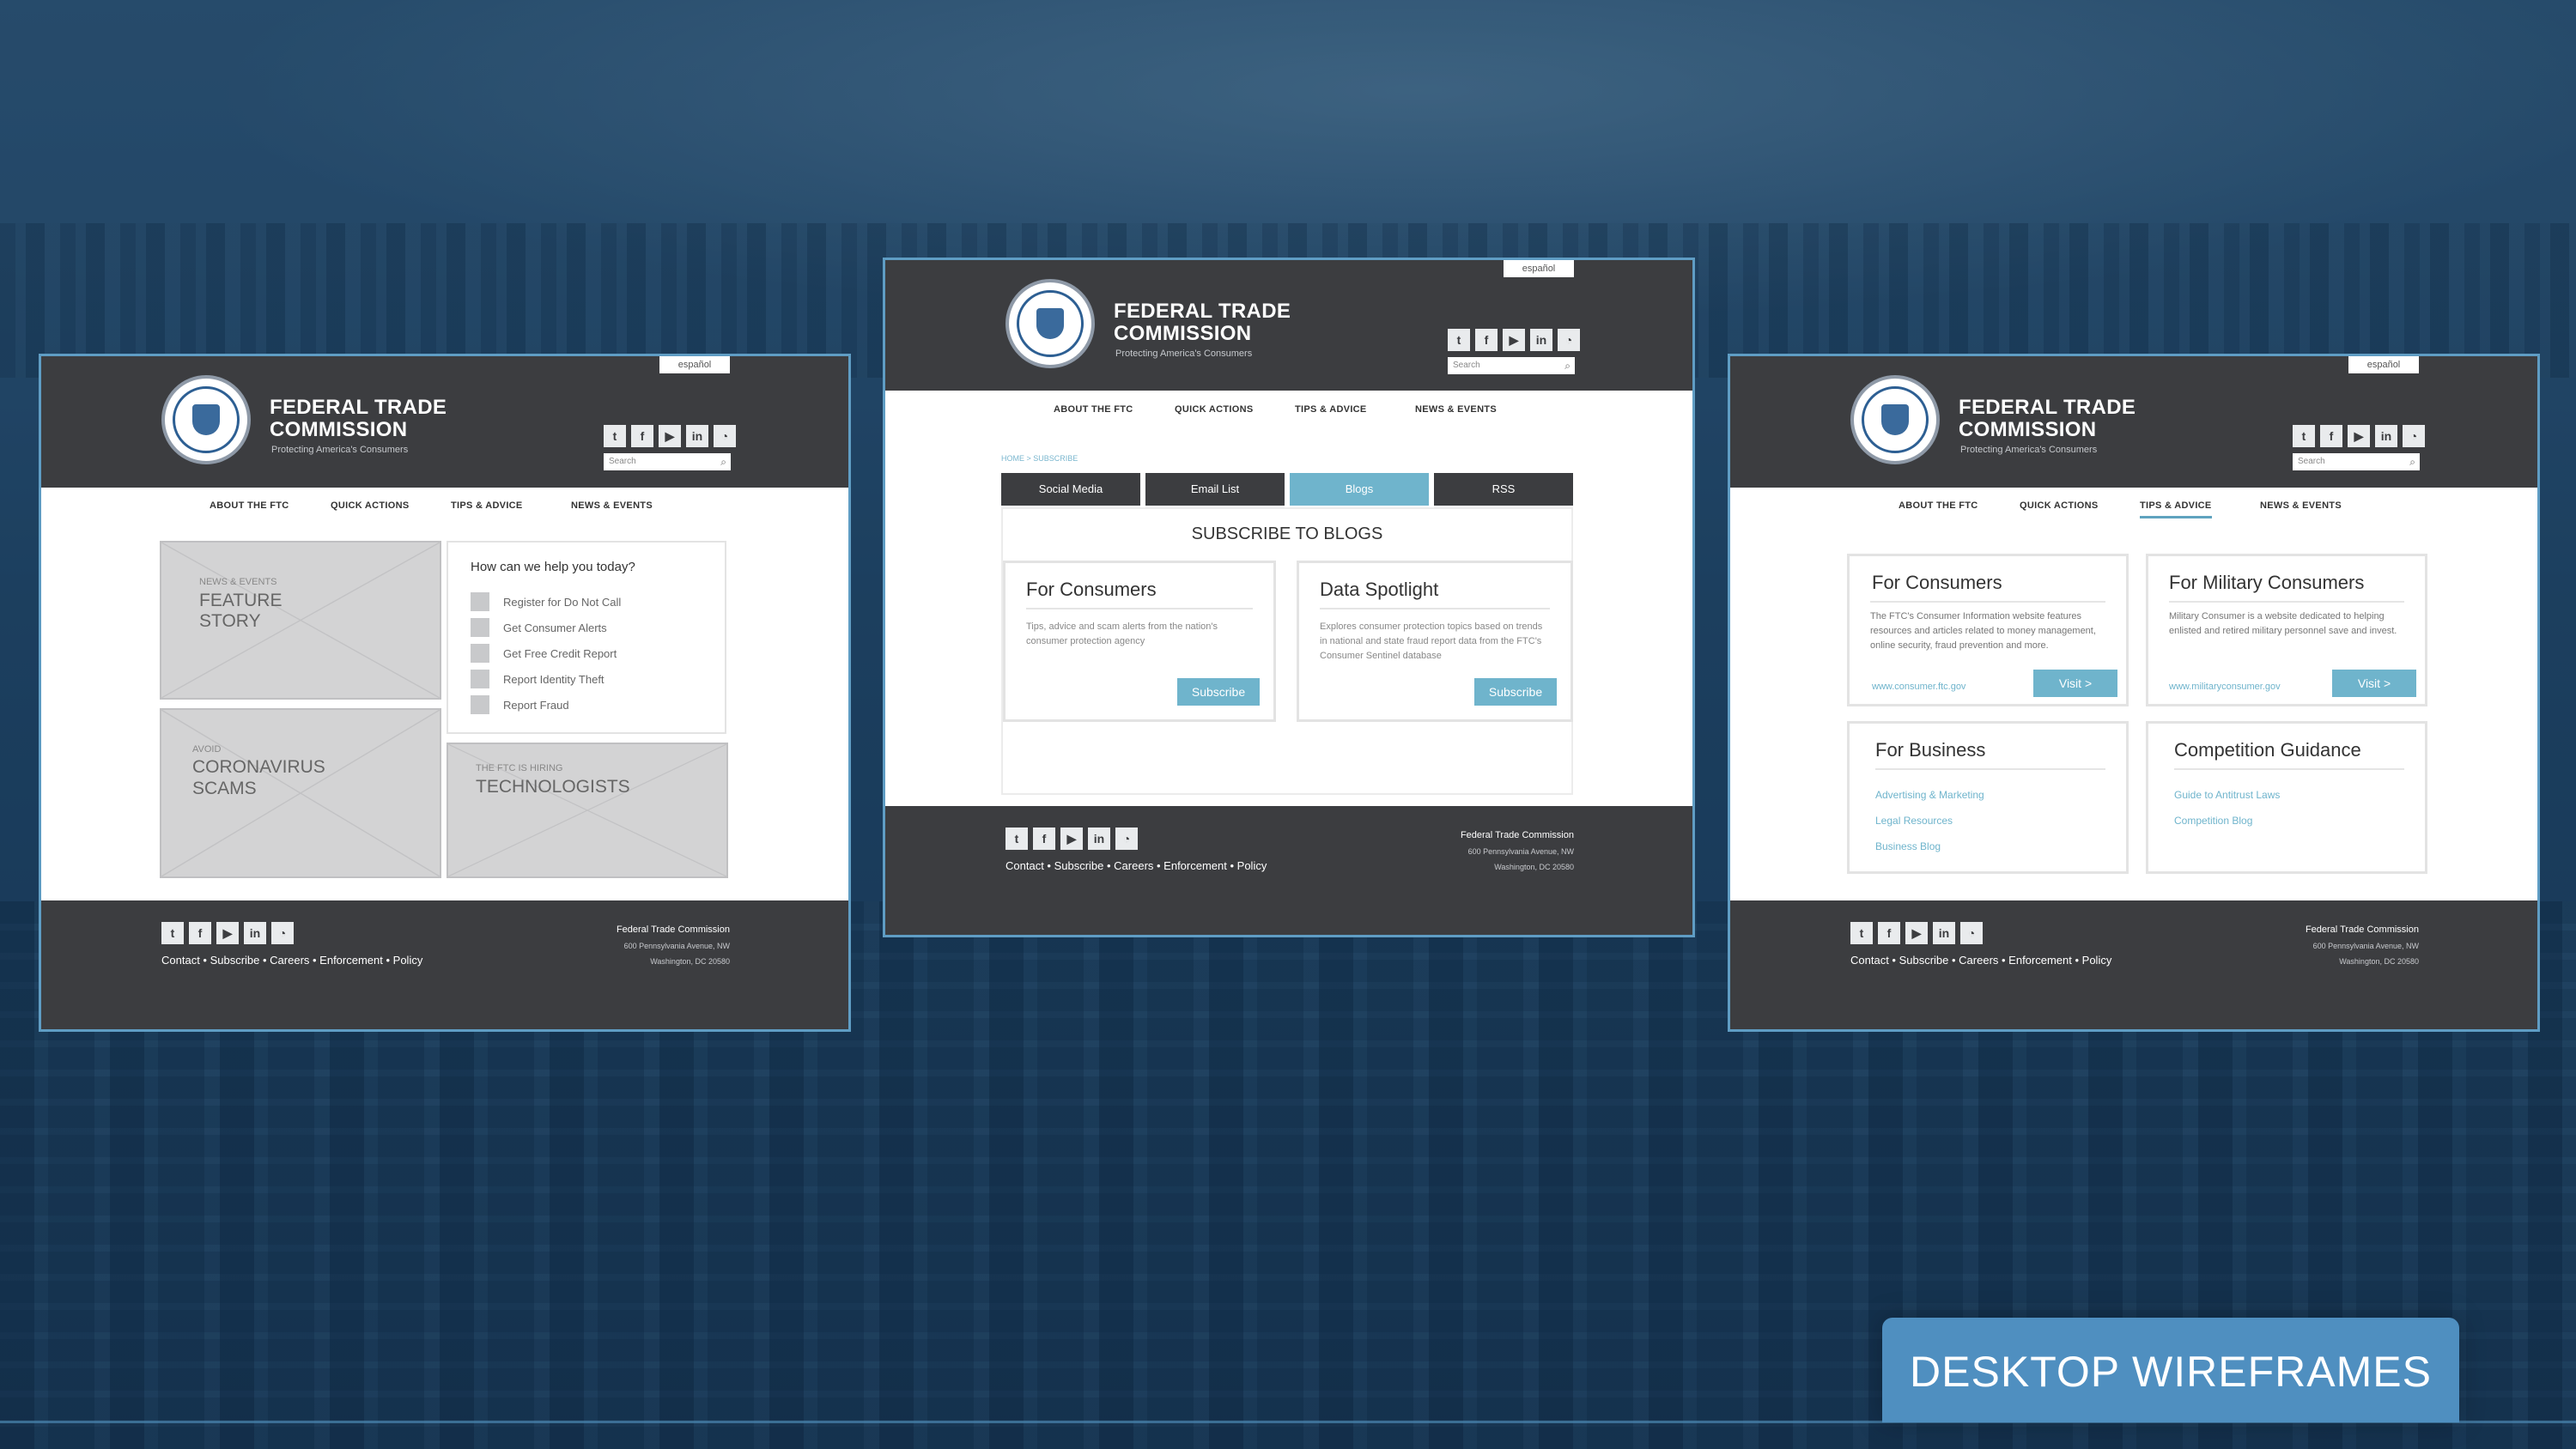 The height and width of the screenshot is (1449, 2576). I want to click on feature-story-tile: NEWS & EVENTS FEATURE STORY, so click(301, 620).